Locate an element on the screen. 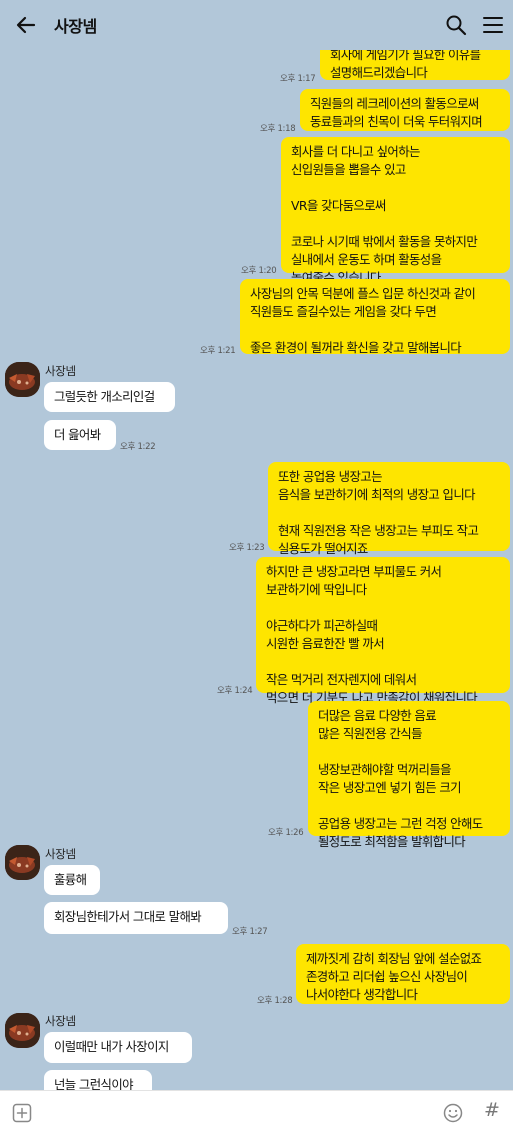  message-time: 오후 1:26 is located at coordinates (286, 833).